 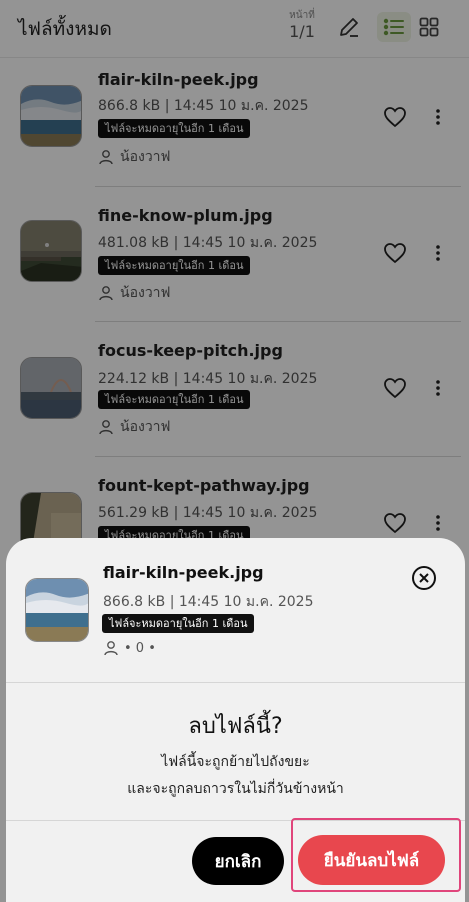 I want to click on delete-description-line2: และจะถูกลบถาวรในไม่กี่วันข้างหน้า, so click(x=235, y=789).